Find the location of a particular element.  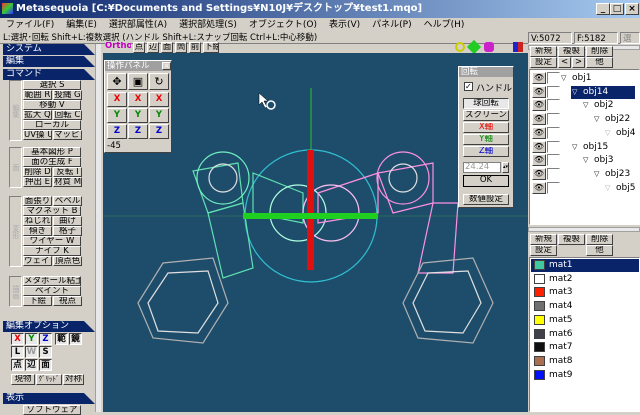

object-item-obj22: ▽ obj22 is located at coordinates (611, 119).